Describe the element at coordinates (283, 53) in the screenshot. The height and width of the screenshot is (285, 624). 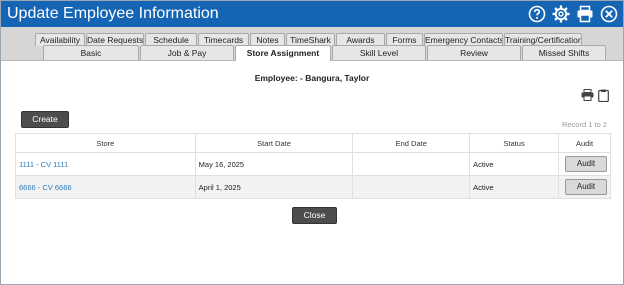
I see `tab-store-assignment: Store Assignment` at that location.